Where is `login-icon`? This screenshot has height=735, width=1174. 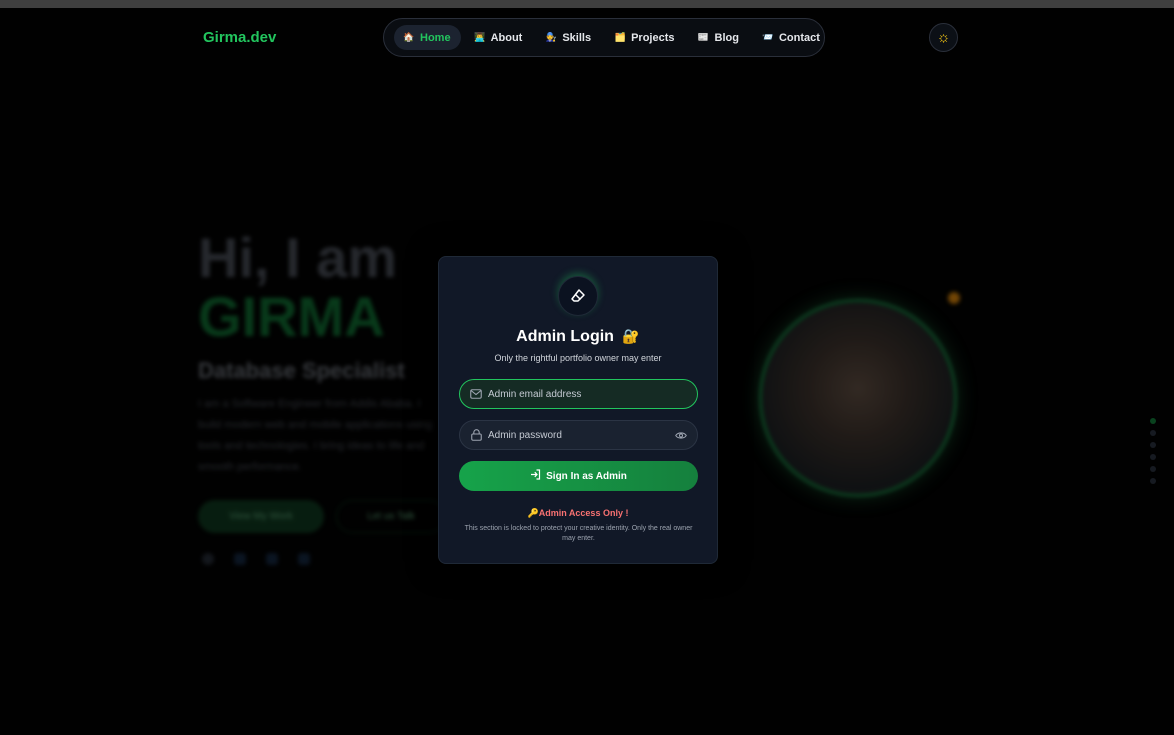 login-icon is located at coordinates (535, 476).